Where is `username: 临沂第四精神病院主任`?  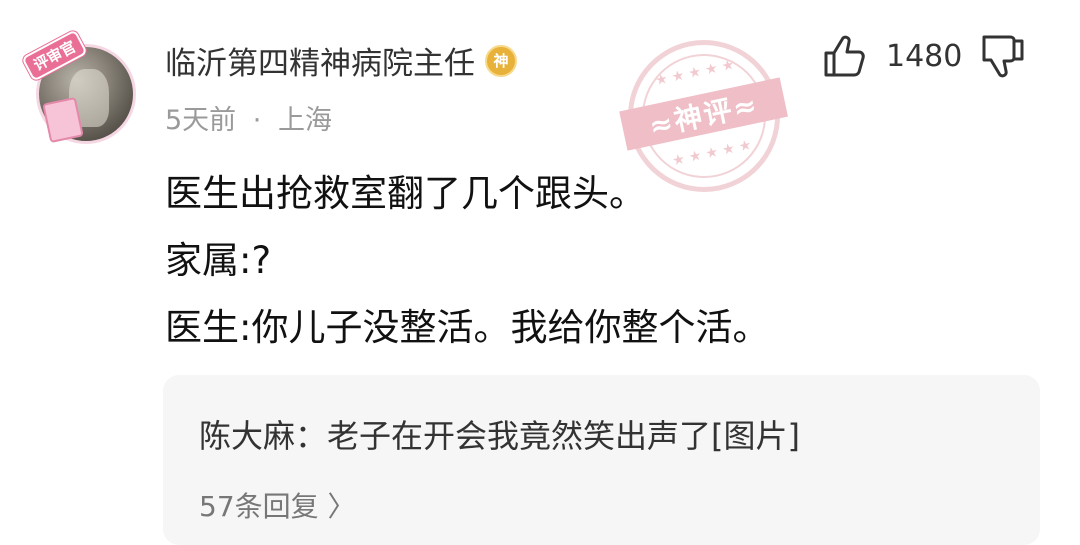
username: 临沂第四精神病院主任 is located at coordinates (320, 60).